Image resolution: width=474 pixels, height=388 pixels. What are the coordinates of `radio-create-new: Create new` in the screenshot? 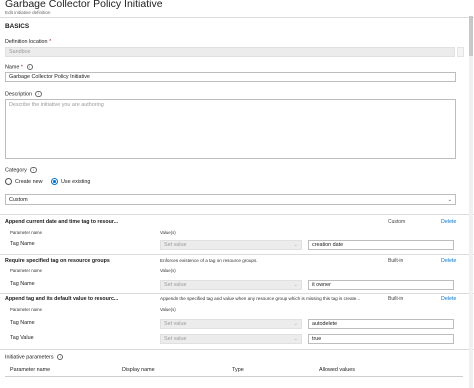 It's located at (24, 181).